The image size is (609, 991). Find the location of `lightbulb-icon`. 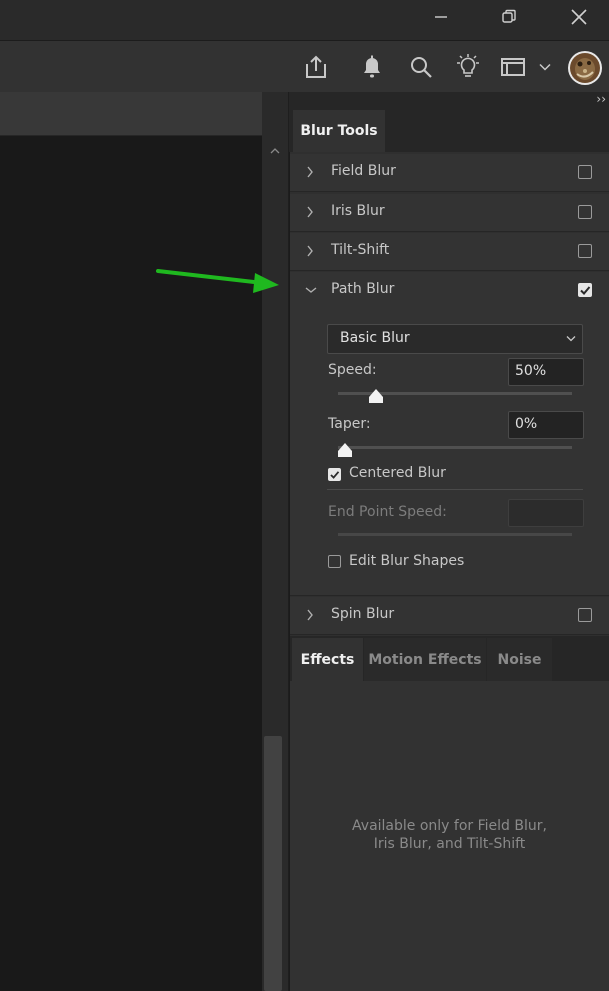

lightbulb-icon is located at coordinates (468, 65).